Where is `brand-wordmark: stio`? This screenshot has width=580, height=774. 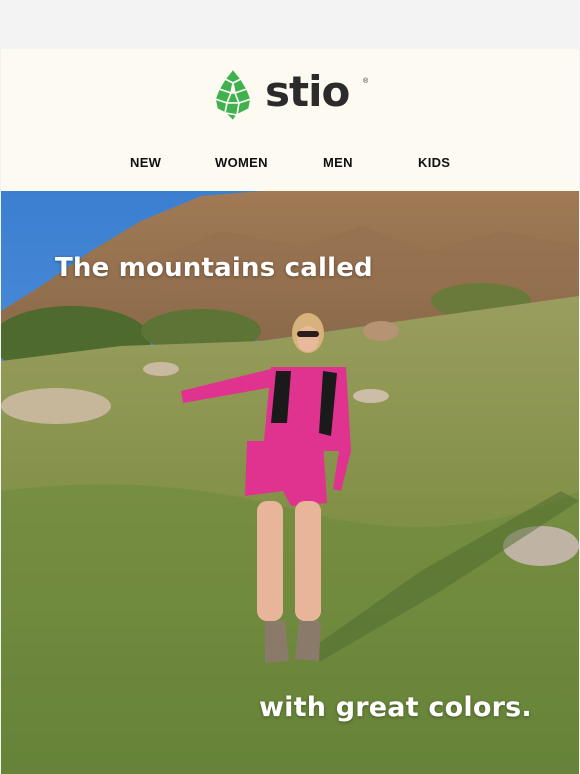
brand-wordmark: stio is located at coordinates (307, 91).